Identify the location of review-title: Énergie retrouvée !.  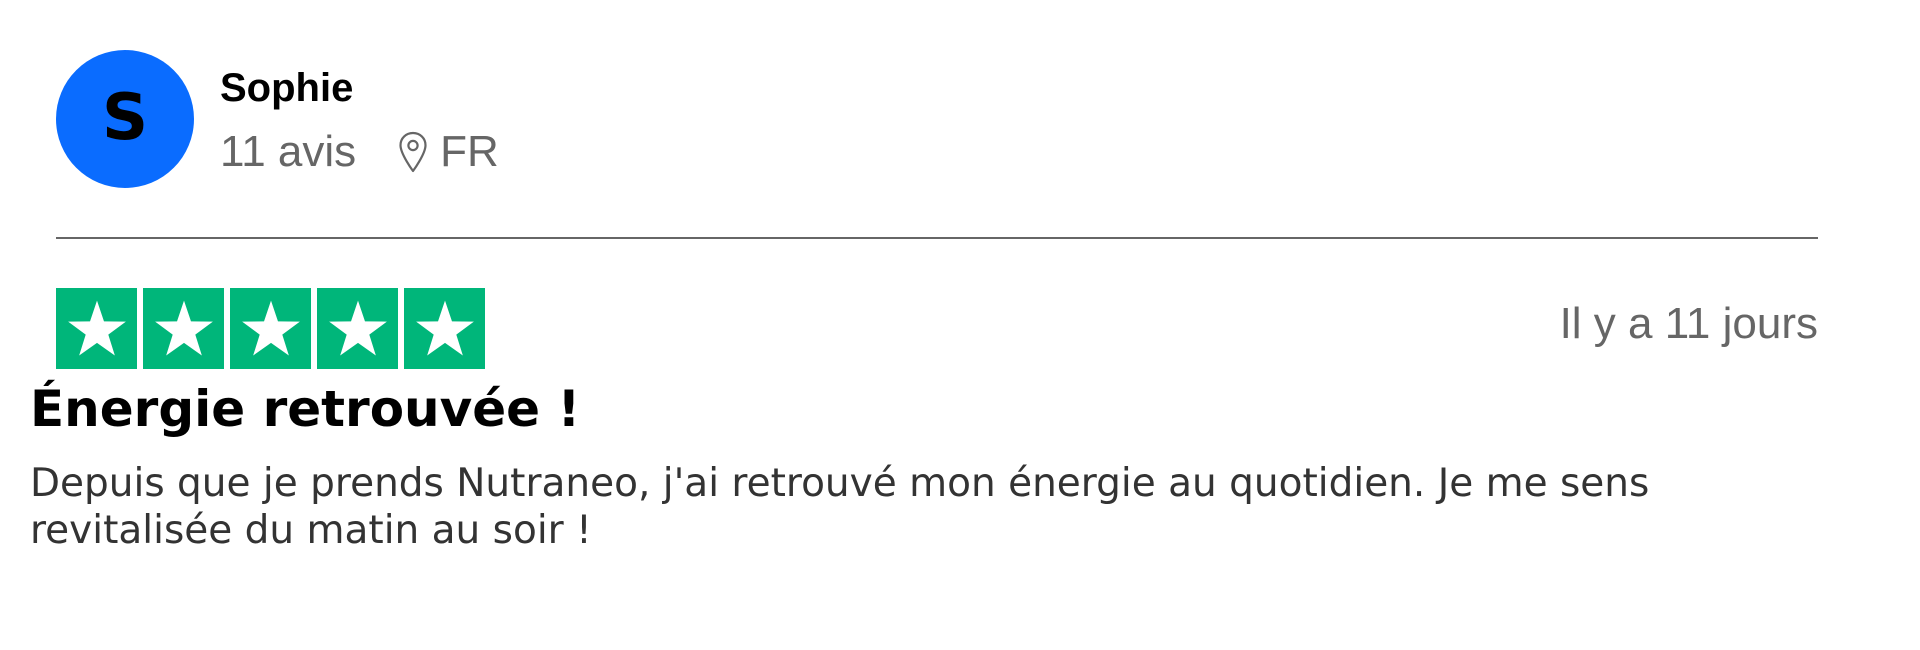
(305, 409).